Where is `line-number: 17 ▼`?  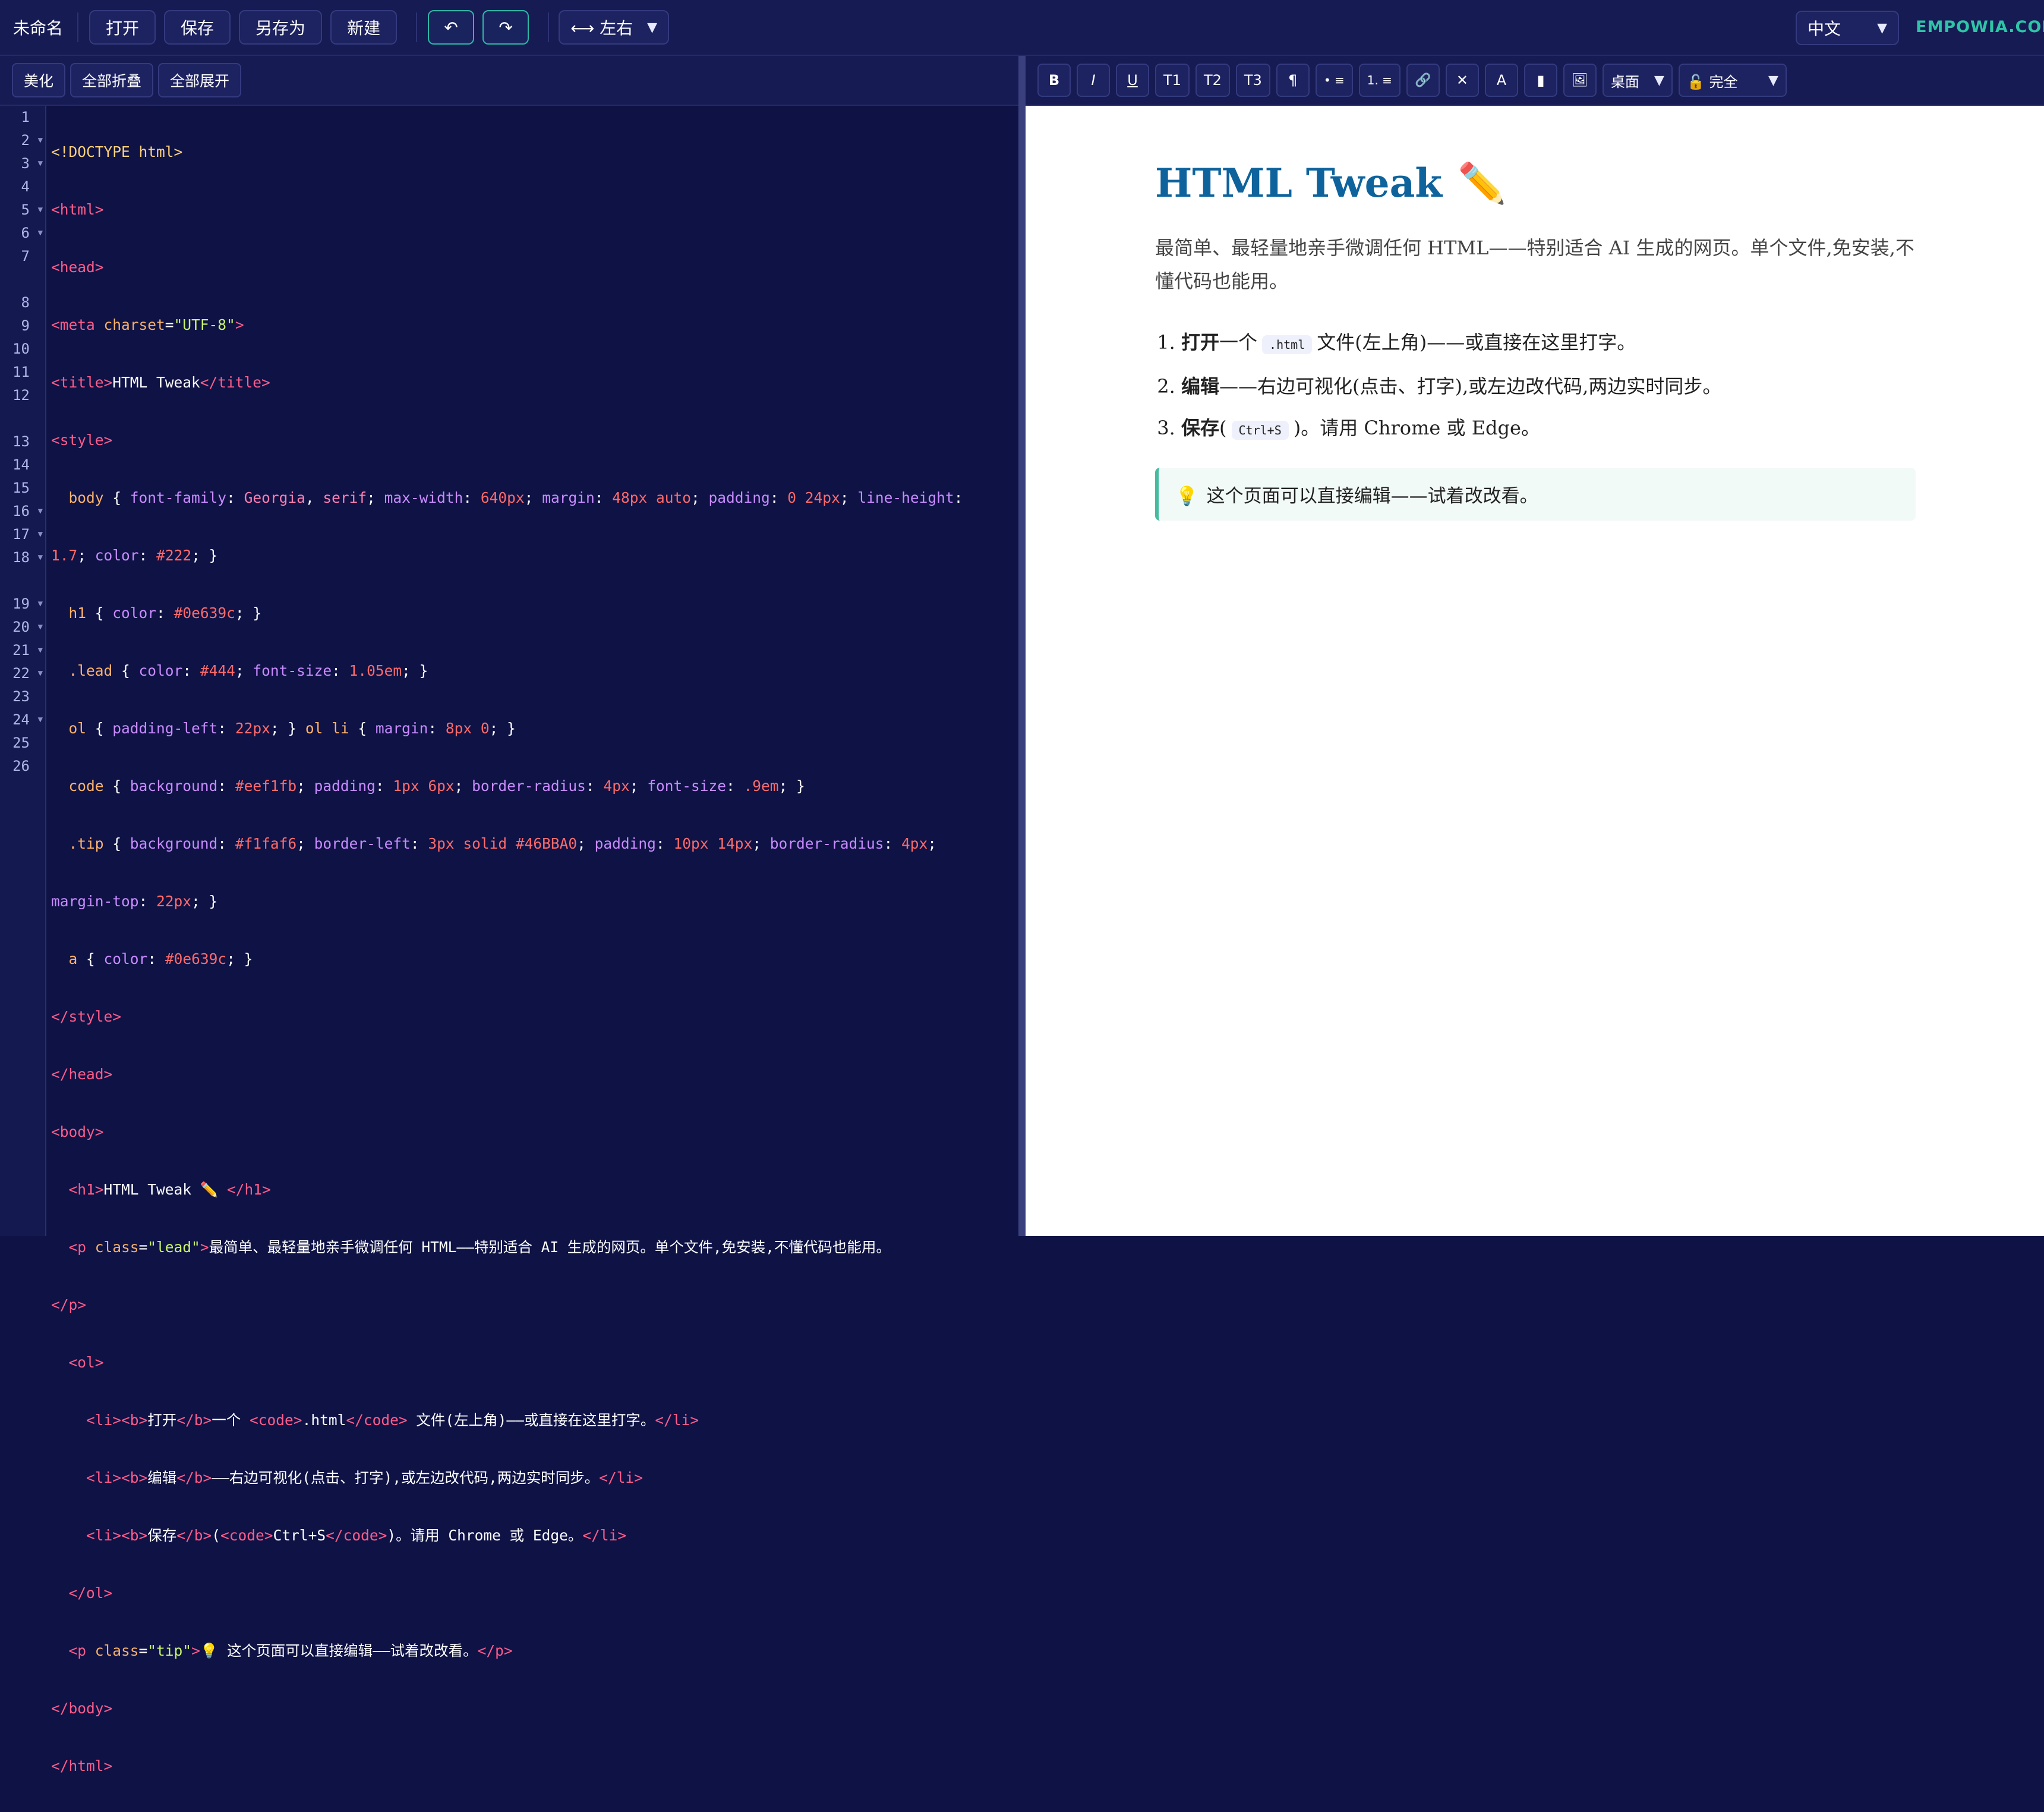
line-number: 17 ▼ is located at coordinates (22, 534).